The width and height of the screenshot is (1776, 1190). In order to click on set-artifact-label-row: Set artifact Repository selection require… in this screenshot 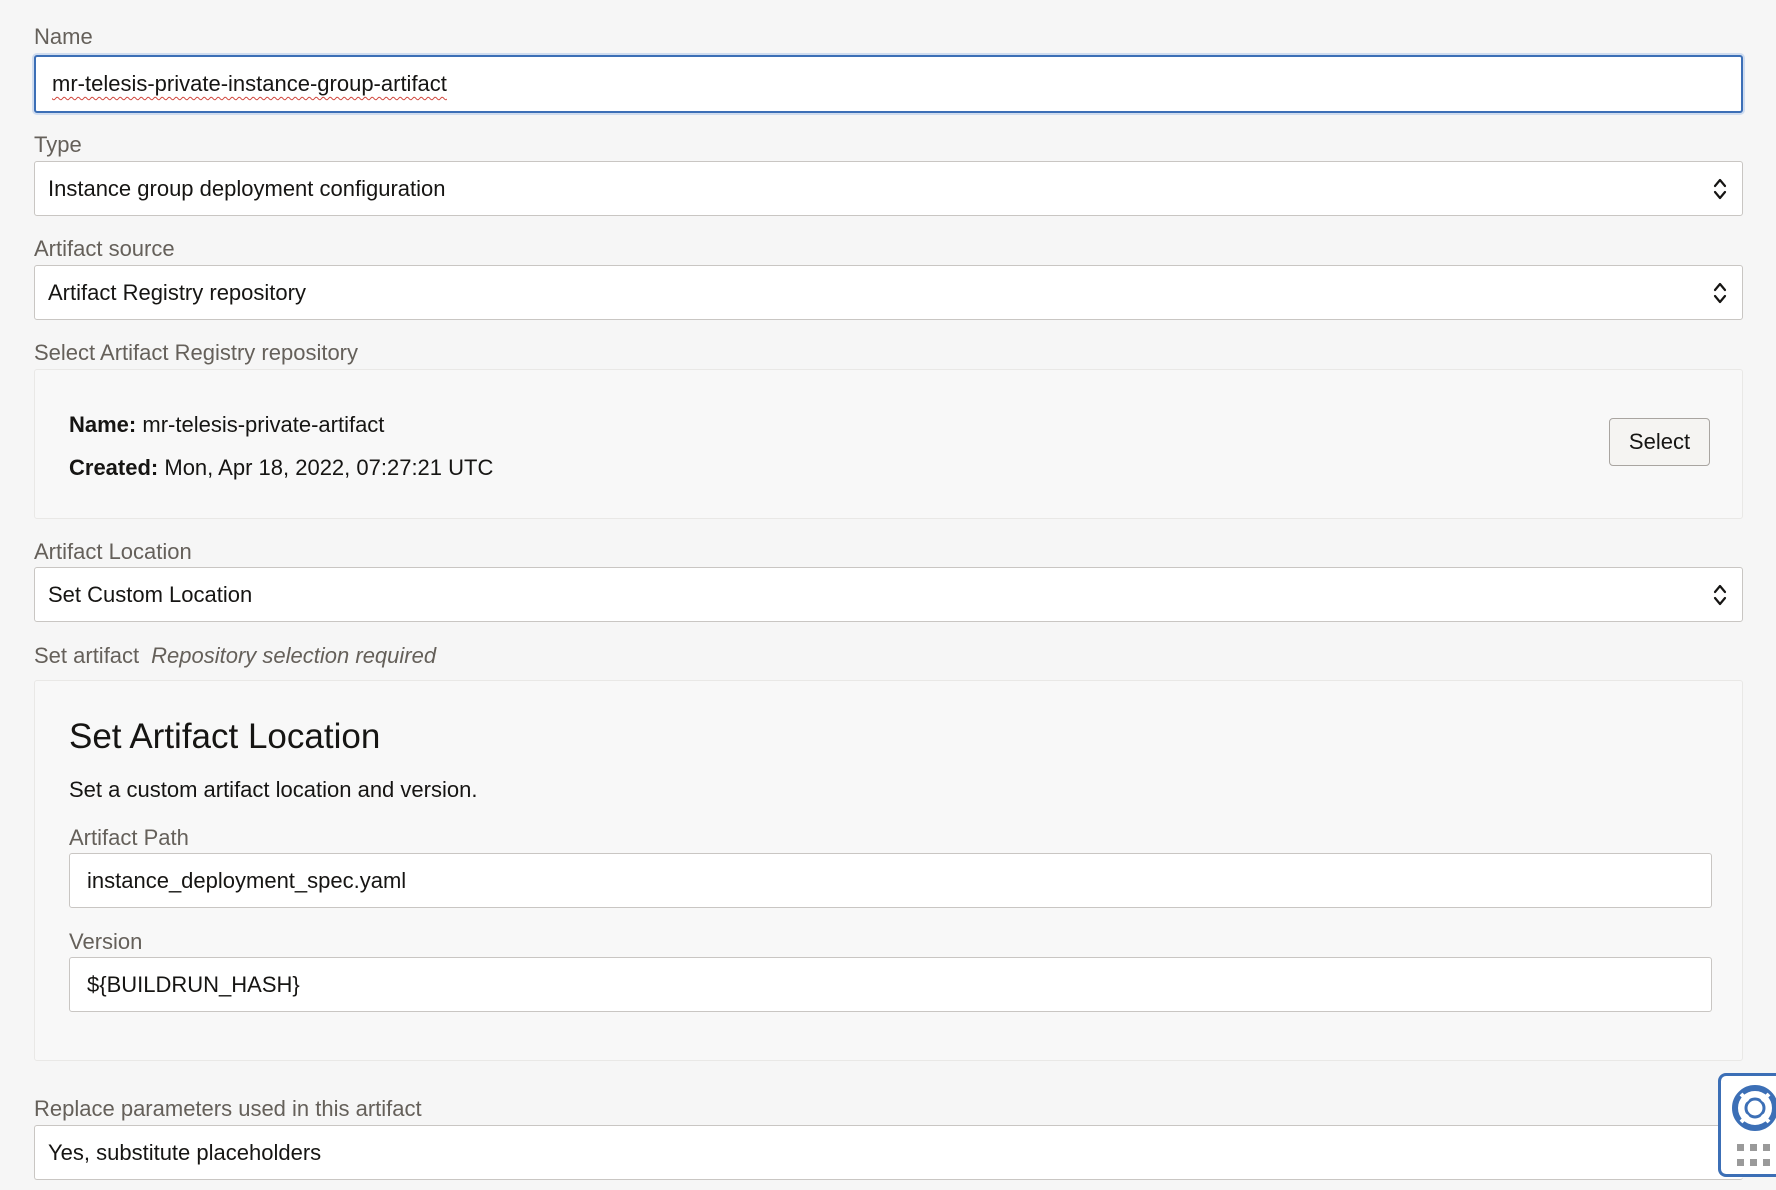, I will do `click(235, 656)`.